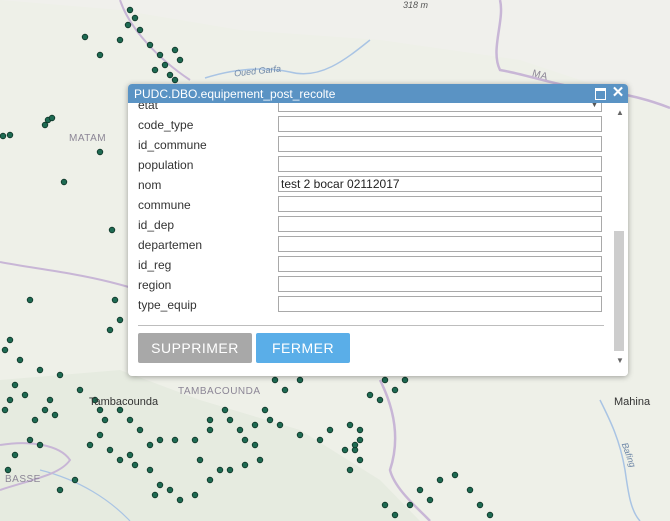 The width and height of the screenshot is (670, 521). Describe the element at coordinates (620, 360) in the screenshot. I see `scroll-down-icon: ▼` at that location.